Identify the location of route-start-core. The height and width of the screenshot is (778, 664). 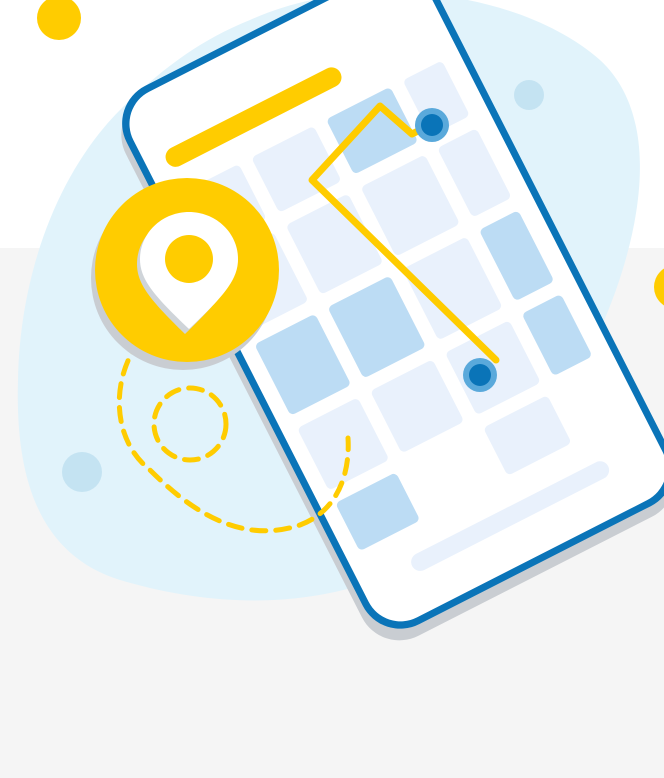
(432, 125).